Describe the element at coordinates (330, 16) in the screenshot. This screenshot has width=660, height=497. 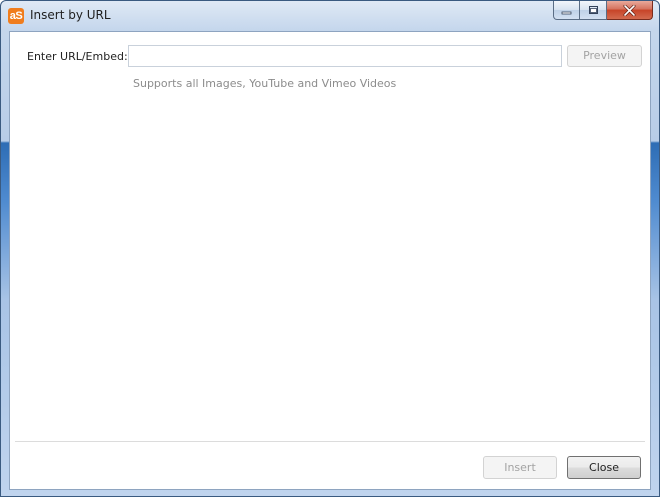
I see `title-bar: aS Insert by URL` at that location.